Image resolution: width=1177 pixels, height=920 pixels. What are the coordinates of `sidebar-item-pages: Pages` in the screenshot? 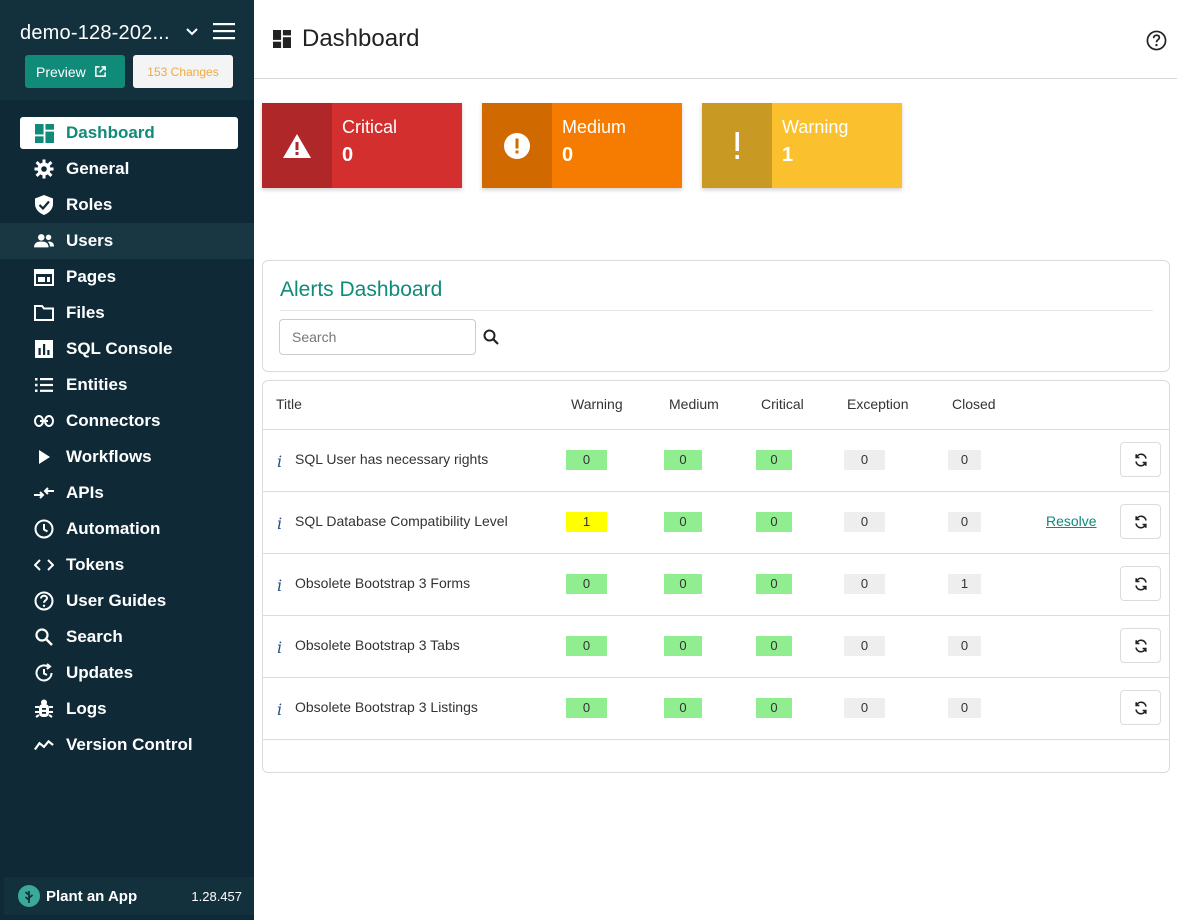 It's located at (127, 277).